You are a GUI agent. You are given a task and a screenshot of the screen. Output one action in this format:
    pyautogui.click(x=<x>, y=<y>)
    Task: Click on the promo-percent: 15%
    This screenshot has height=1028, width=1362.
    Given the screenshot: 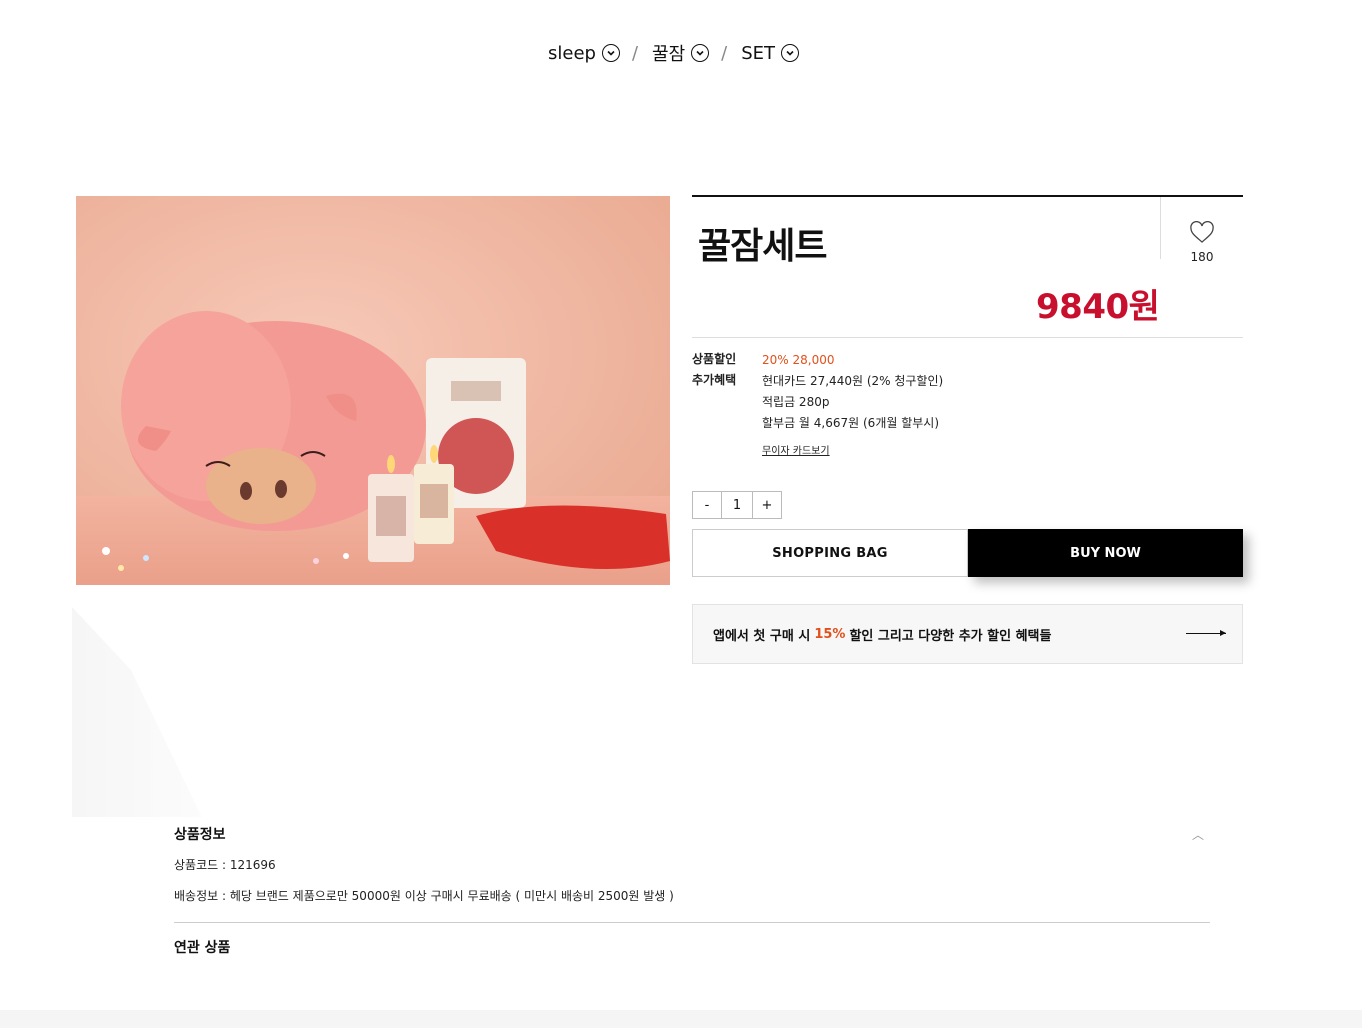 What is the action you would take?
    pyautogui.click(x=830, y=634)
    